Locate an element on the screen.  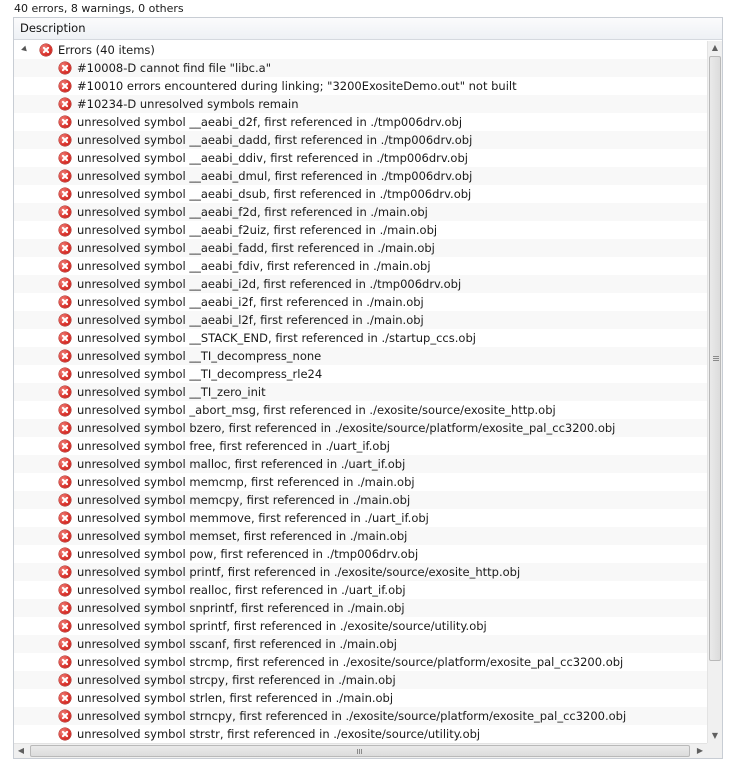
scroll-right-arrow-icon: ▶ is located at coordinates (700, 751).